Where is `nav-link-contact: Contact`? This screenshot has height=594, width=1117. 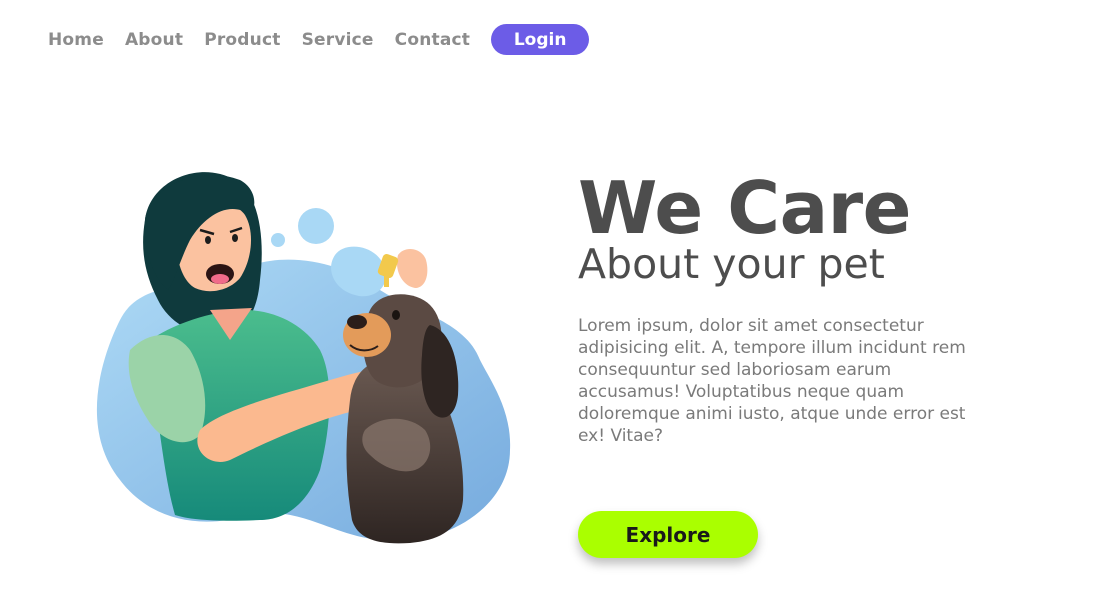 nav-link-contact: Contact is located at coordinates (432, 40).